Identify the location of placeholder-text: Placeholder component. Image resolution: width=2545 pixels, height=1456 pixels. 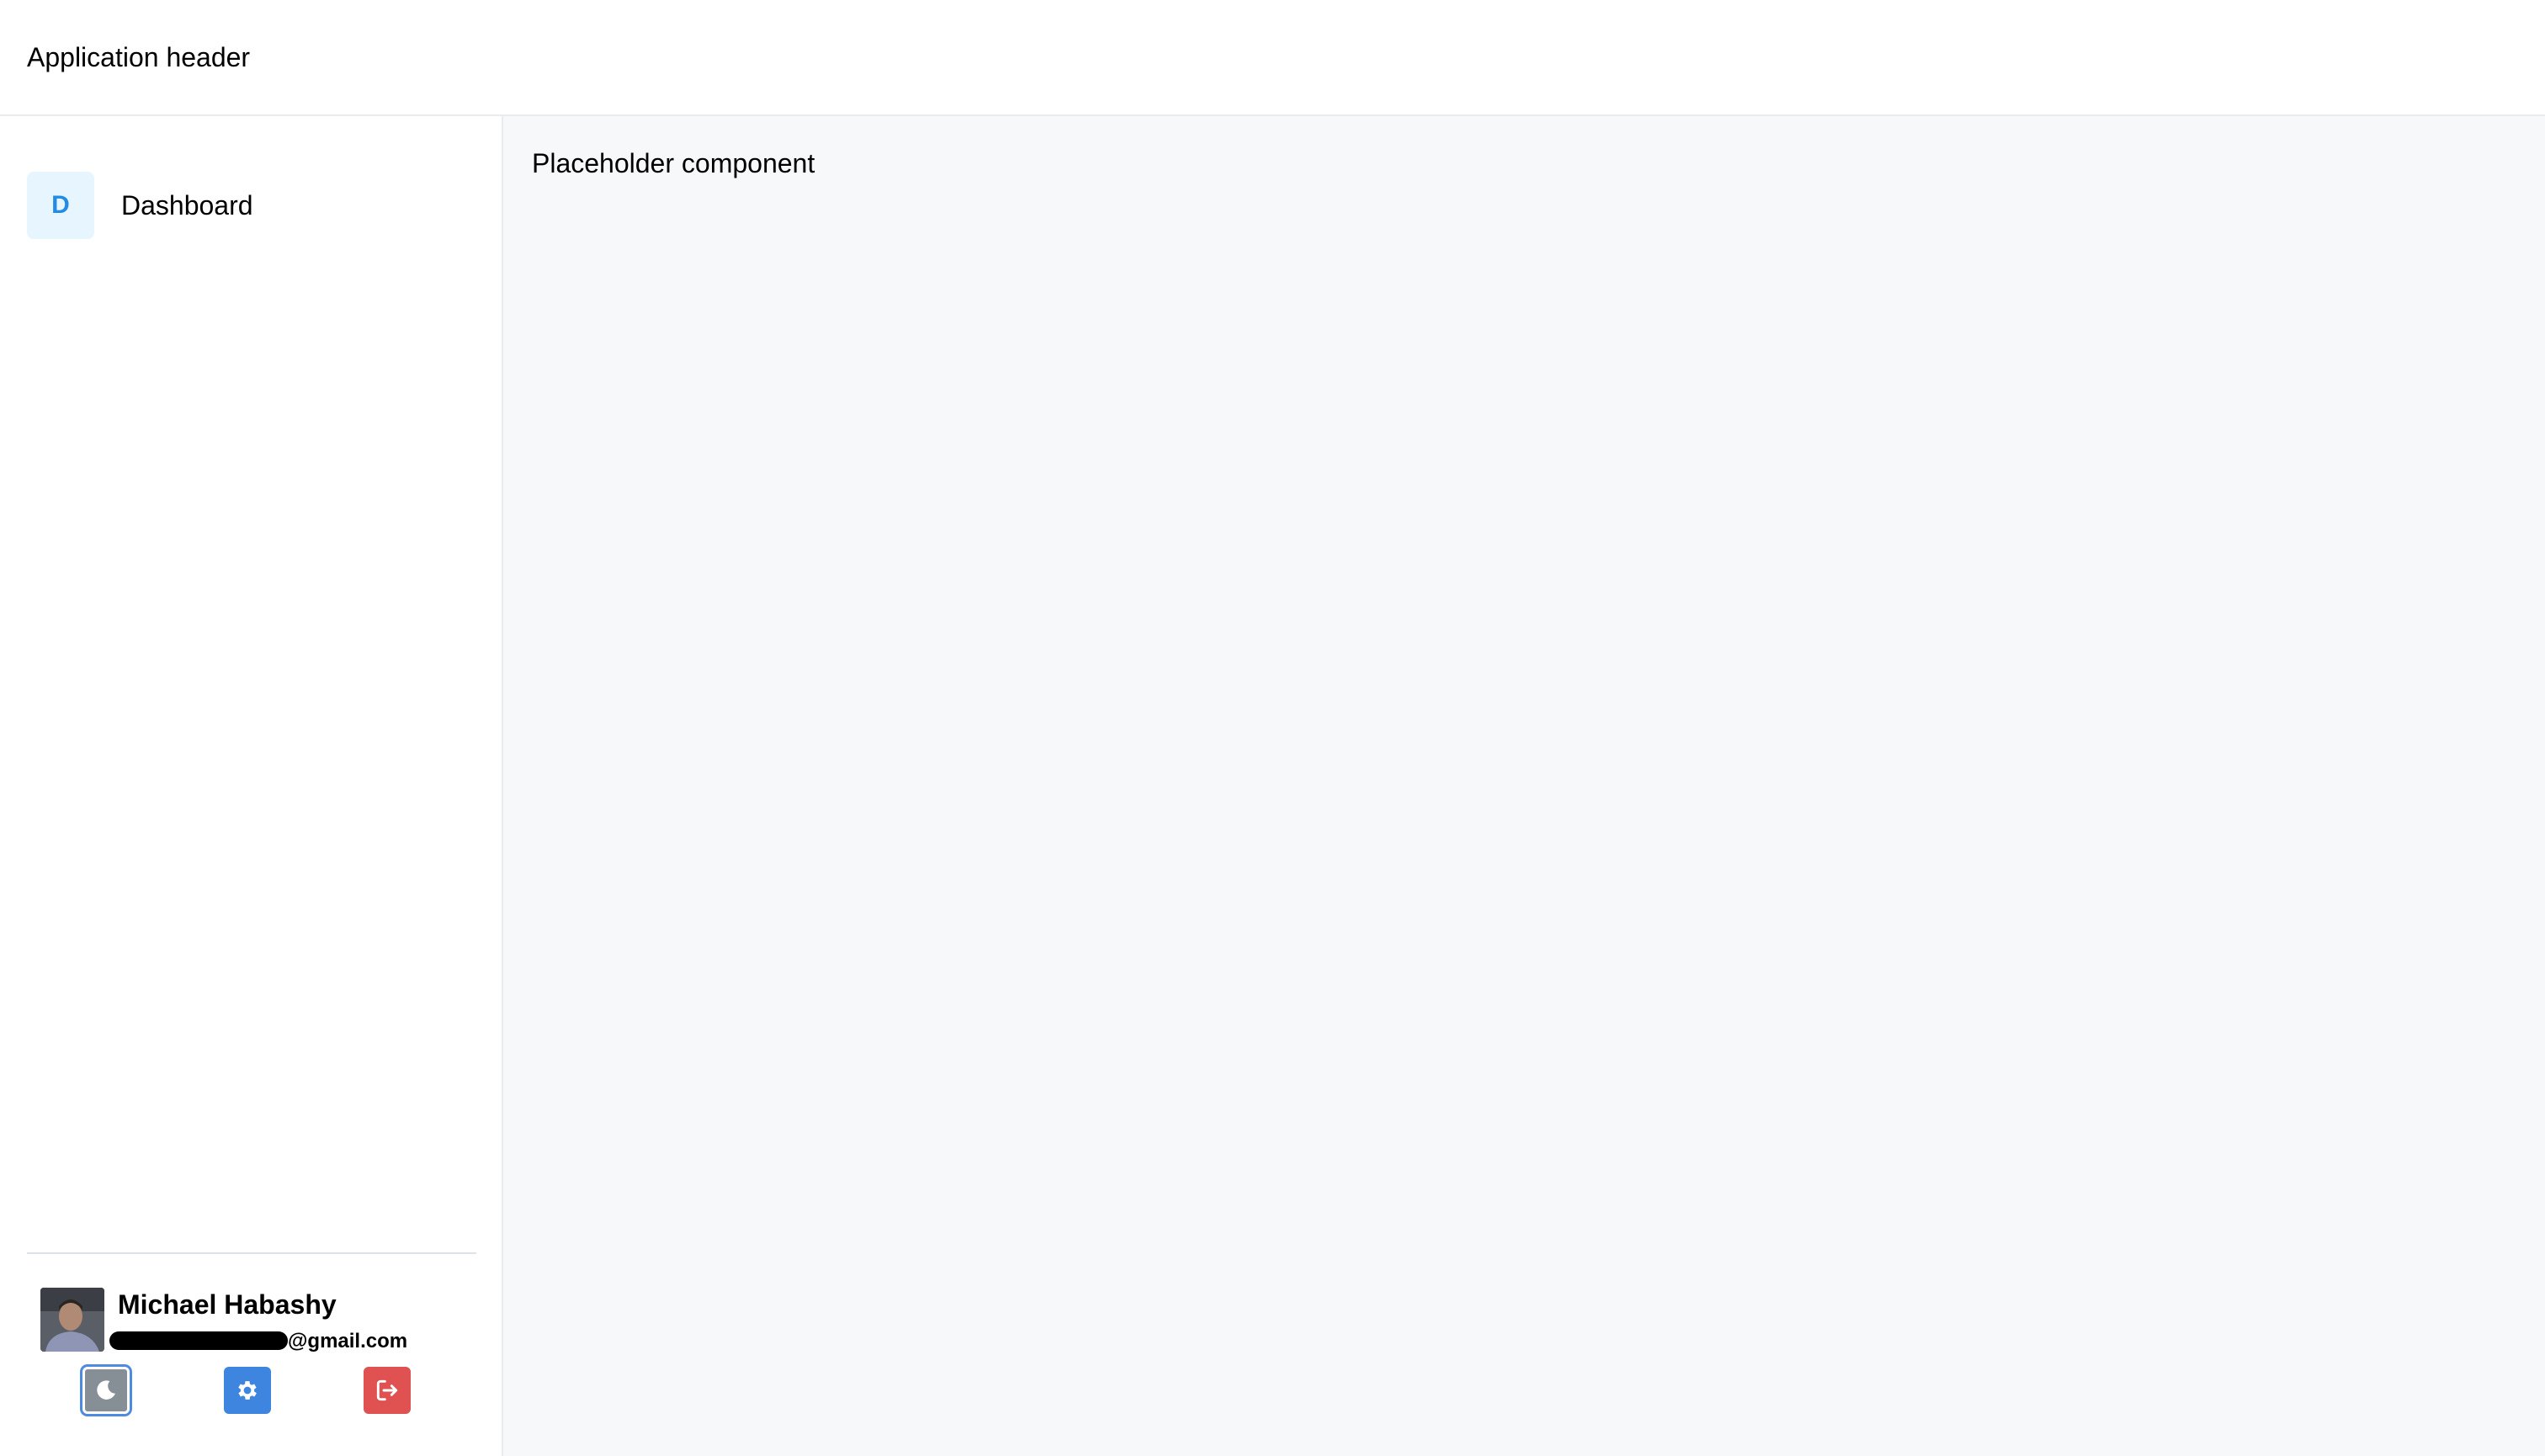
(674, 163).